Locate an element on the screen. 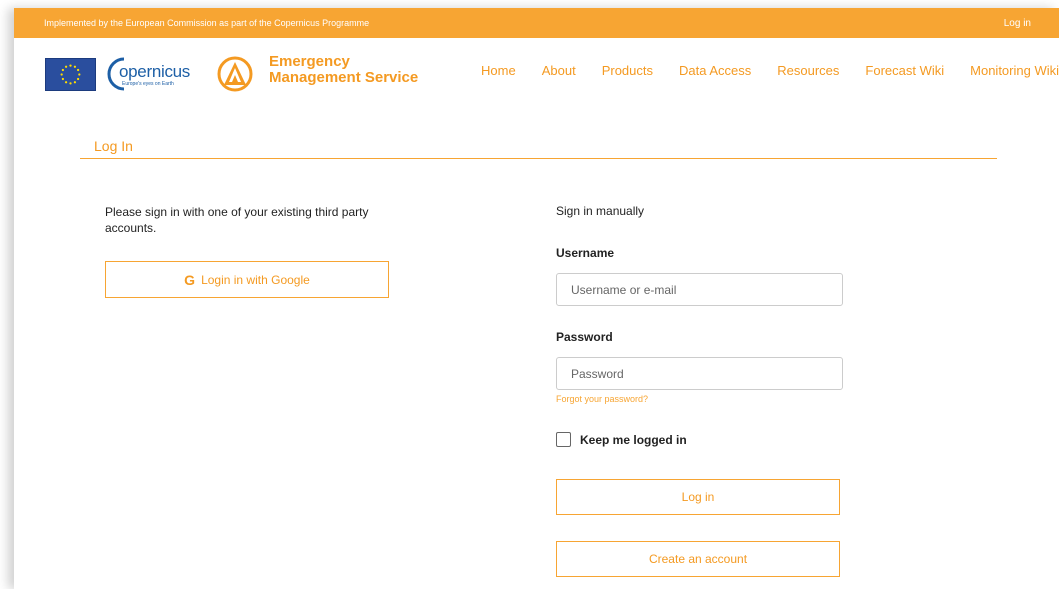 The image size is (1059, 589). nav-products: Products is located at coordinates (627, 70).